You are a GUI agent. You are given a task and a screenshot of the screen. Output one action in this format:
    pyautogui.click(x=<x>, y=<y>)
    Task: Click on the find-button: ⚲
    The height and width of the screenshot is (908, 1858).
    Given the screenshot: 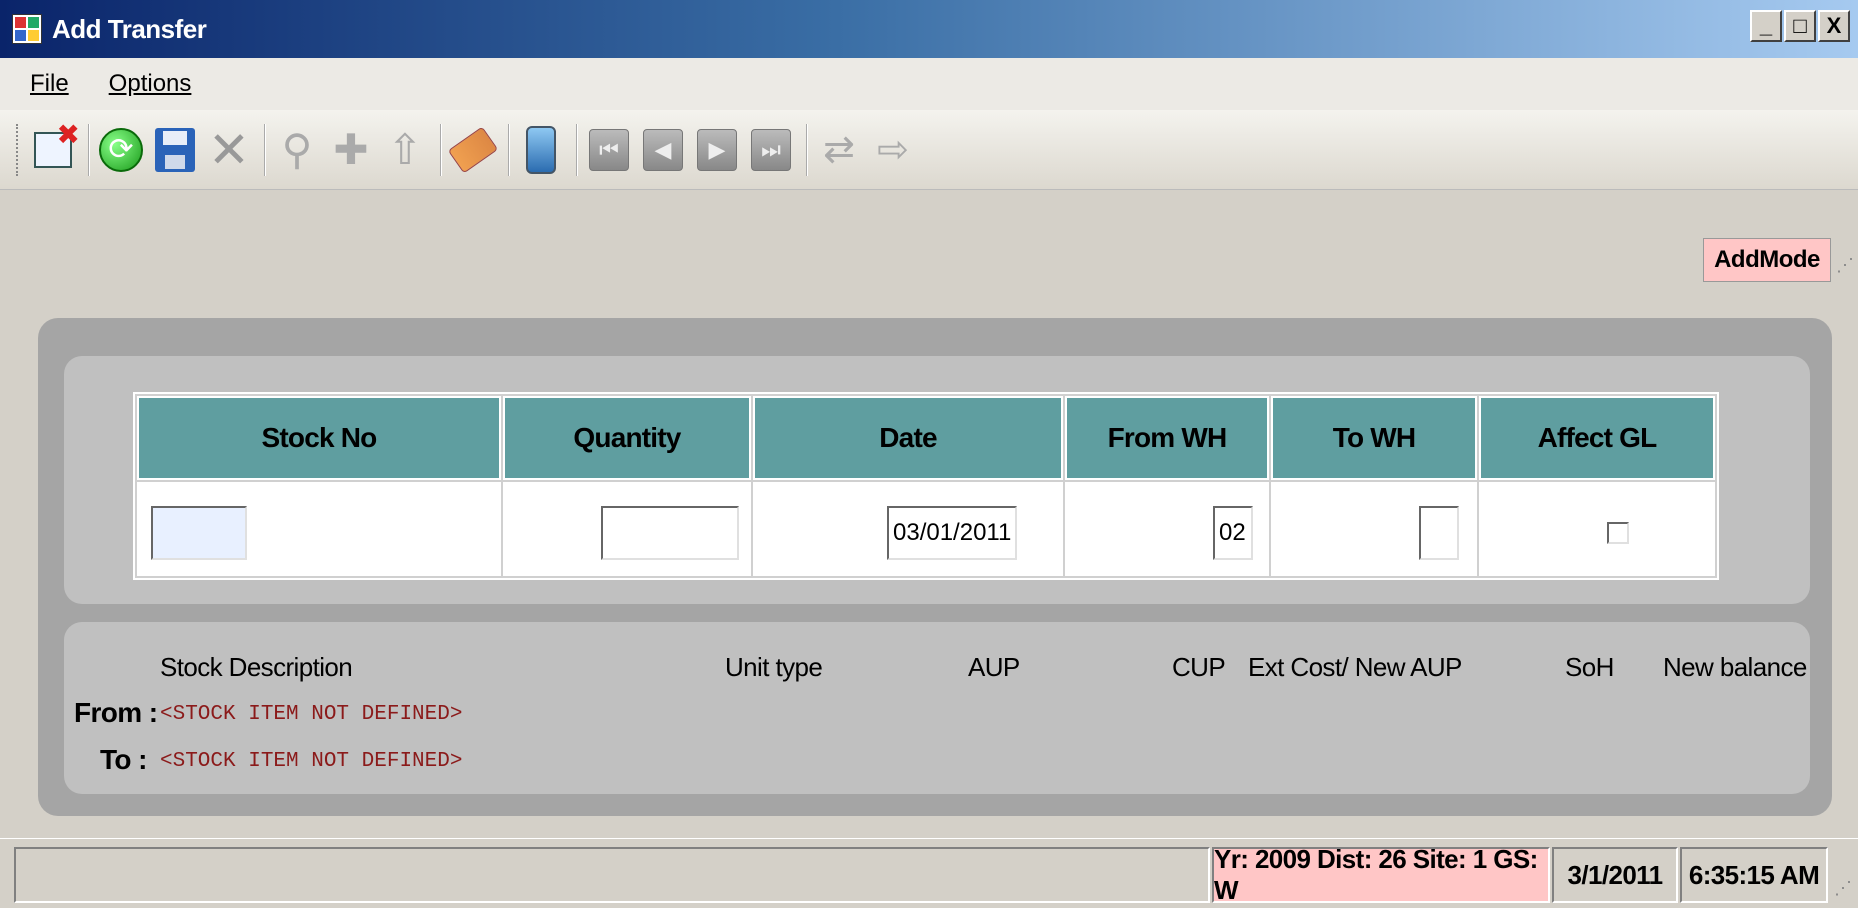 What is the action you would take?
    pyautogui.click(x=297, y=150)
    